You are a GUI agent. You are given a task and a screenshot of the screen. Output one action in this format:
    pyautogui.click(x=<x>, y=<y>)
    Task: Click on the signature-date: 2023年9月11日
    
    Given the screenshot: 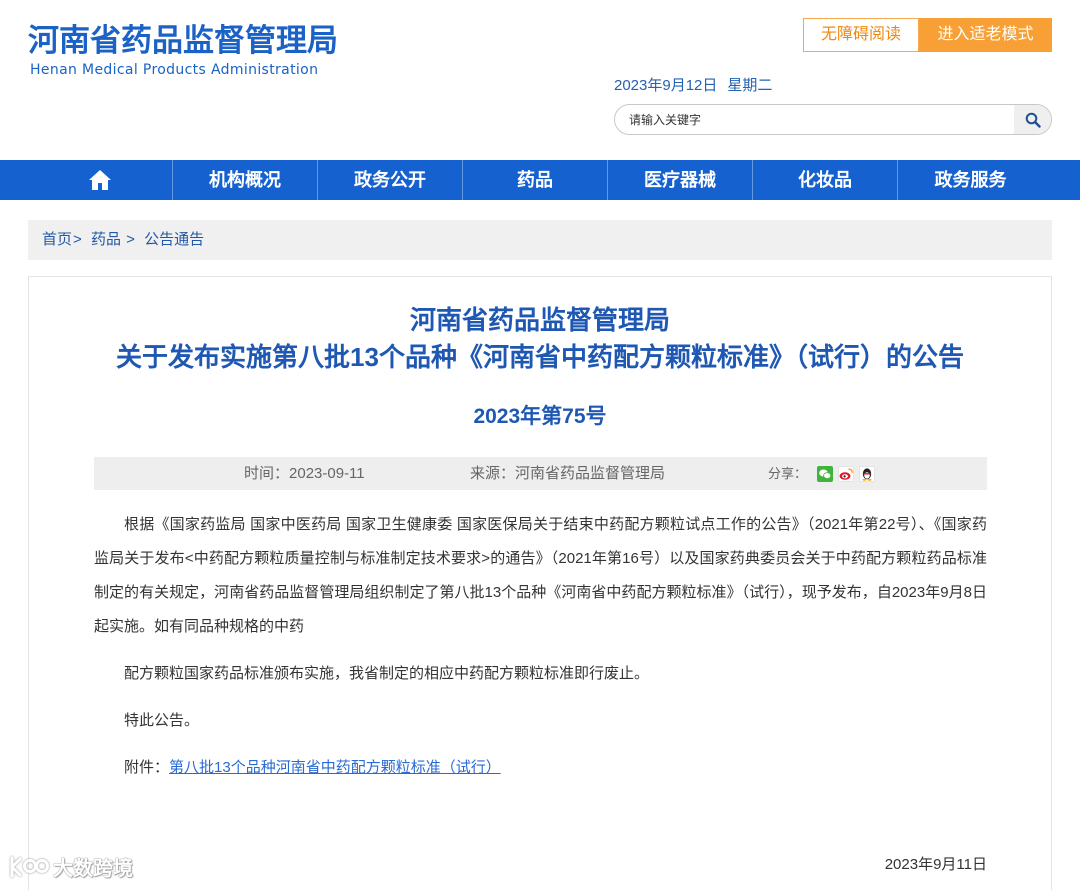 What is the action you would take?
    pyautogui.click(x=935, y=864)
    